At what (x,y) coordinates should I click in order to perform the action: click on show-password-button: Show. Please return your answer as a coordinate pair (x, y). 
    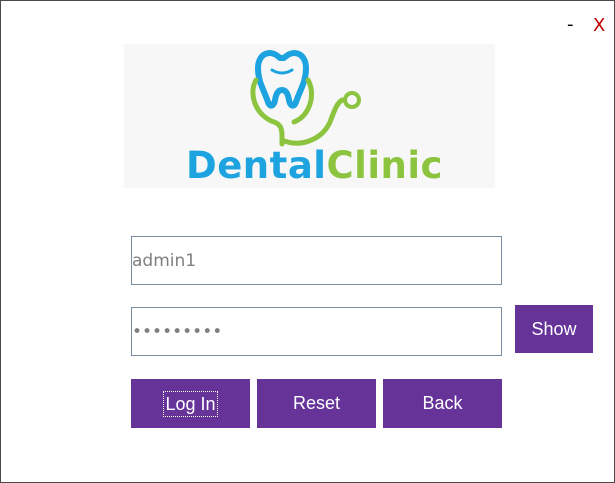
    Looking at the image, I should click on (554, 329).